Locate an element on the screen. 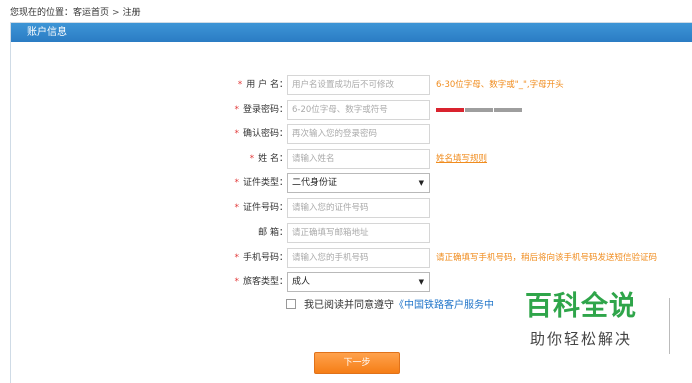 The height and width of the screenshot is (383, 692). agreement-checkbox is located at coordinates (291, 304).